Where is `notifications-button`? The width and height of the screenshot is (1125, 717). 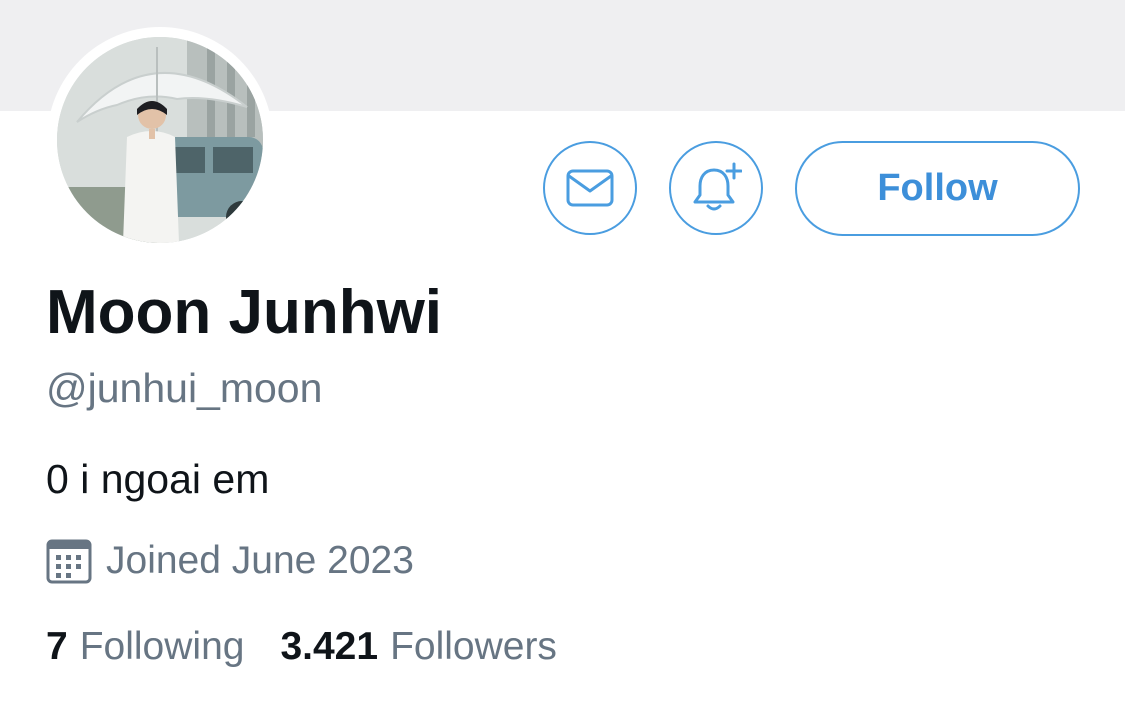 notifications-button is located at coordinates (716, 188).